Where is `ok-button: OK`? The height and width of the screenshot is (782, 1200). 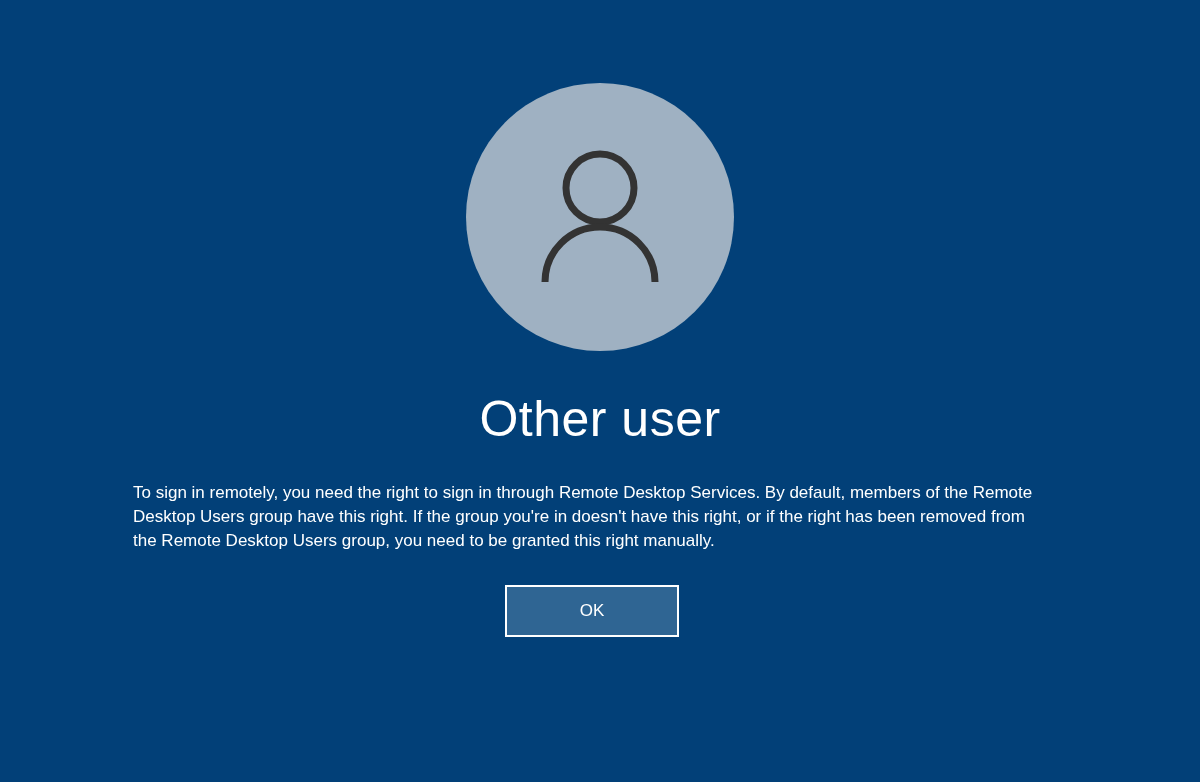 ok-button: OK is located at coordinates (592, 611).